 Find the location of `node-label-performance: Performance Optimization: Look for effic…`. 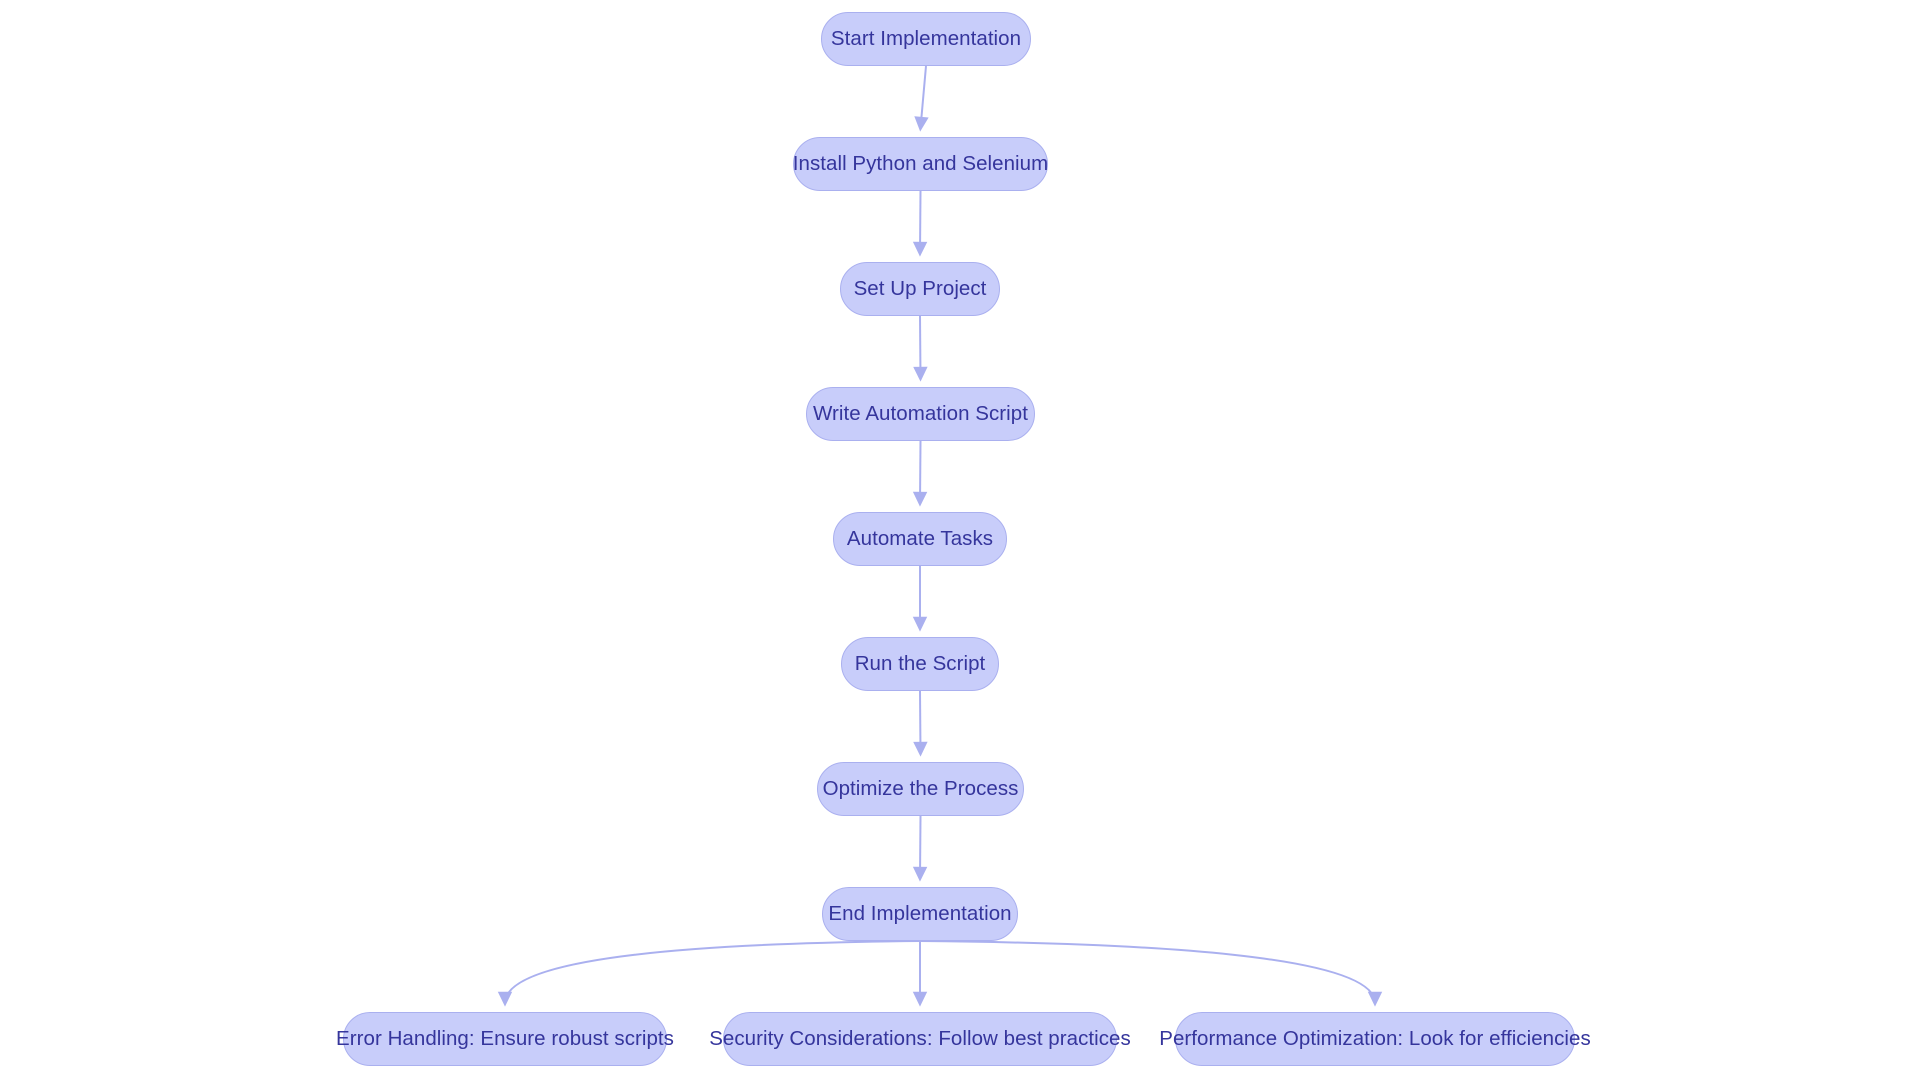

node-label-performance: Performance Optimization: Look for effic… is located at coordinates (1375, 1038).